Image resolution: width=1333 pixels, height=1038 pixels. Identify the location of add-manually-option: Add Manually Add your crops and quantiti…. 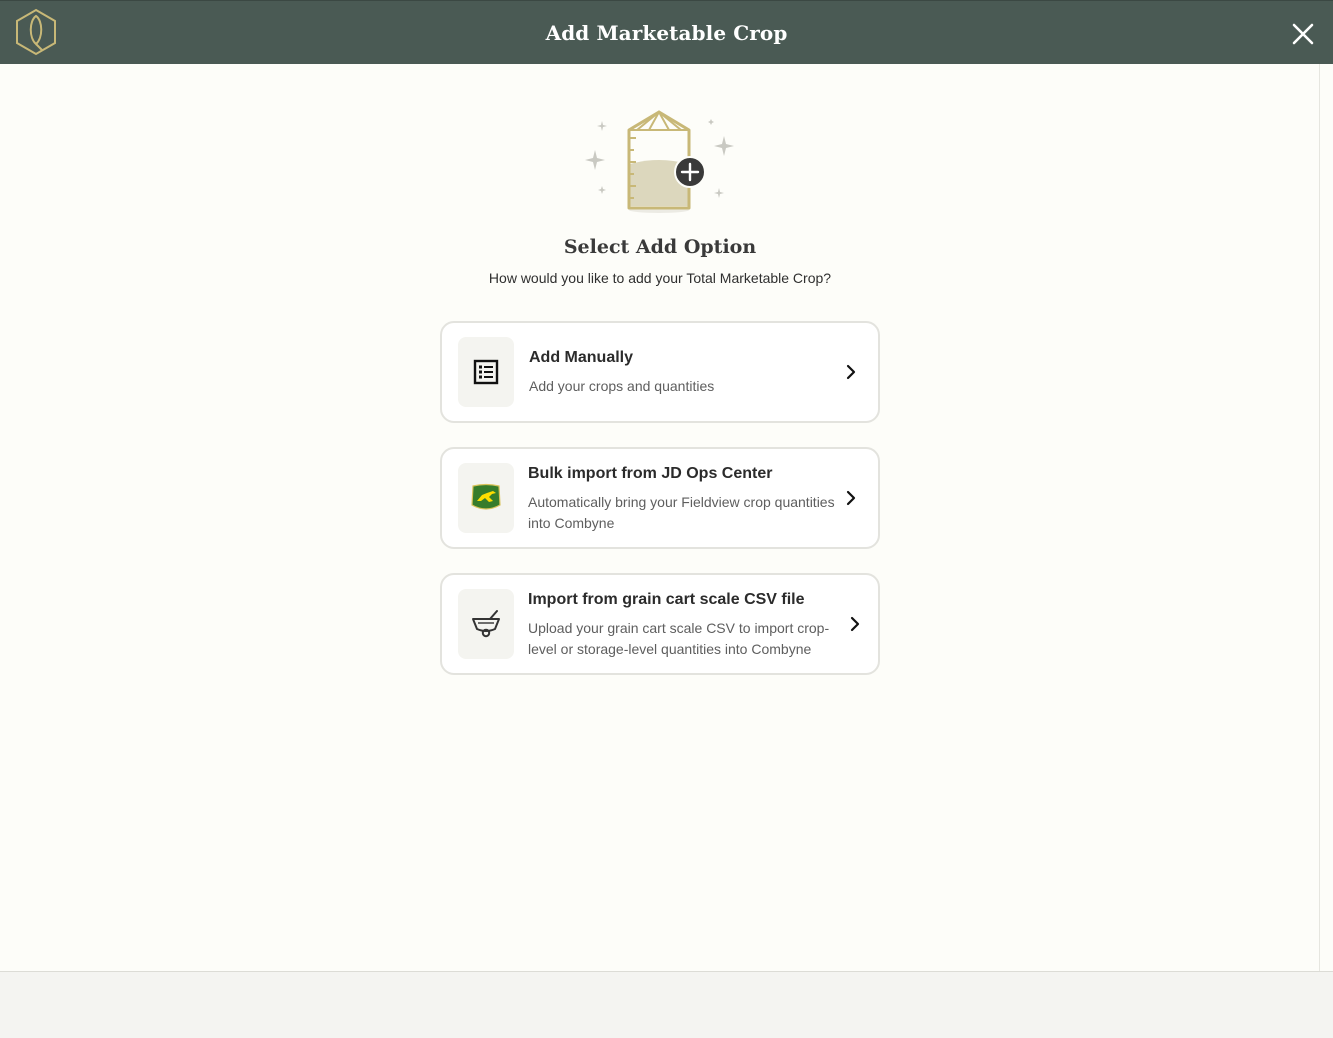
(660, 372).